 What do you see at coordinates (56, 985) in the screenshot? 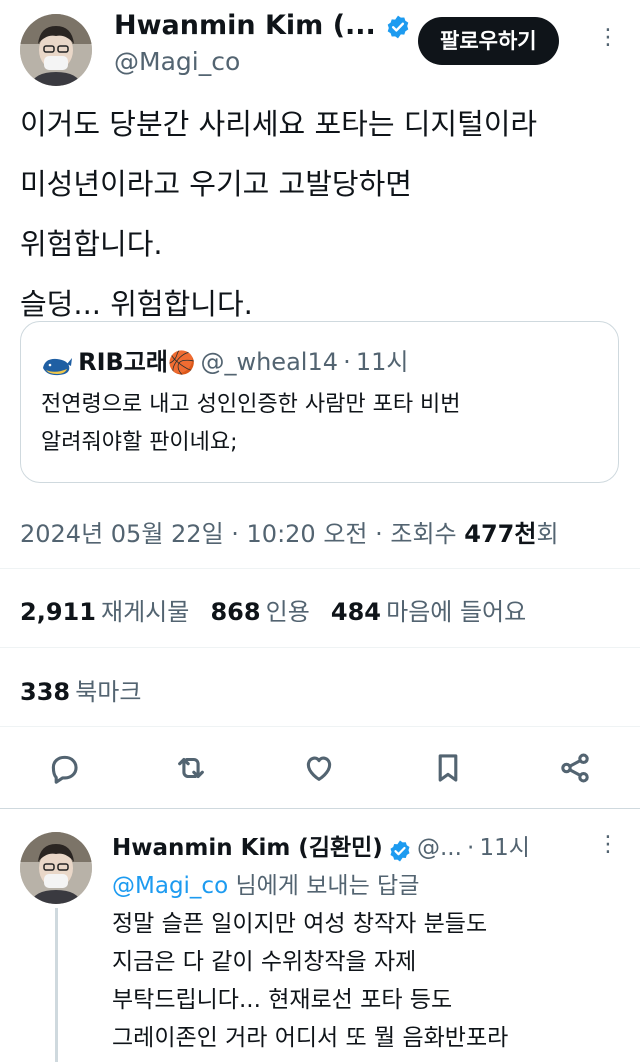
I see `thread-line` at bounding box center [56, 985].